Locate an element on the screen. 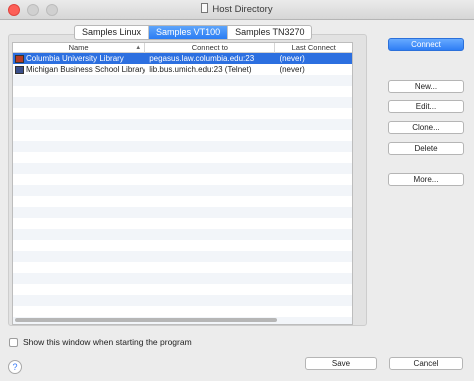 The width and height of the screenshot is (474, 381). table-header: Name ▲ Connect to Last Connect is located at coordinates (182, 48).